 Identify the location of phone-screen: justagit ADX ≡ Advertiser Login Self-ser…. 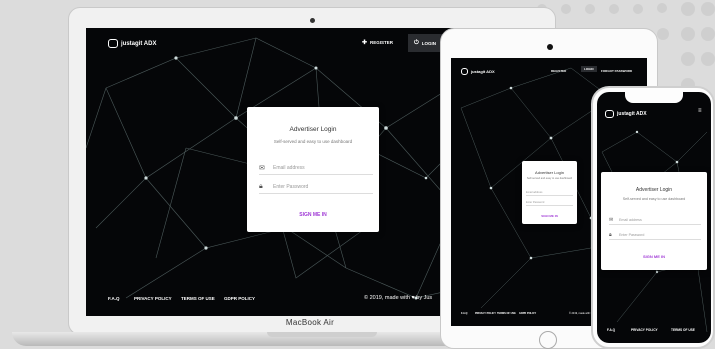
(654, 217).